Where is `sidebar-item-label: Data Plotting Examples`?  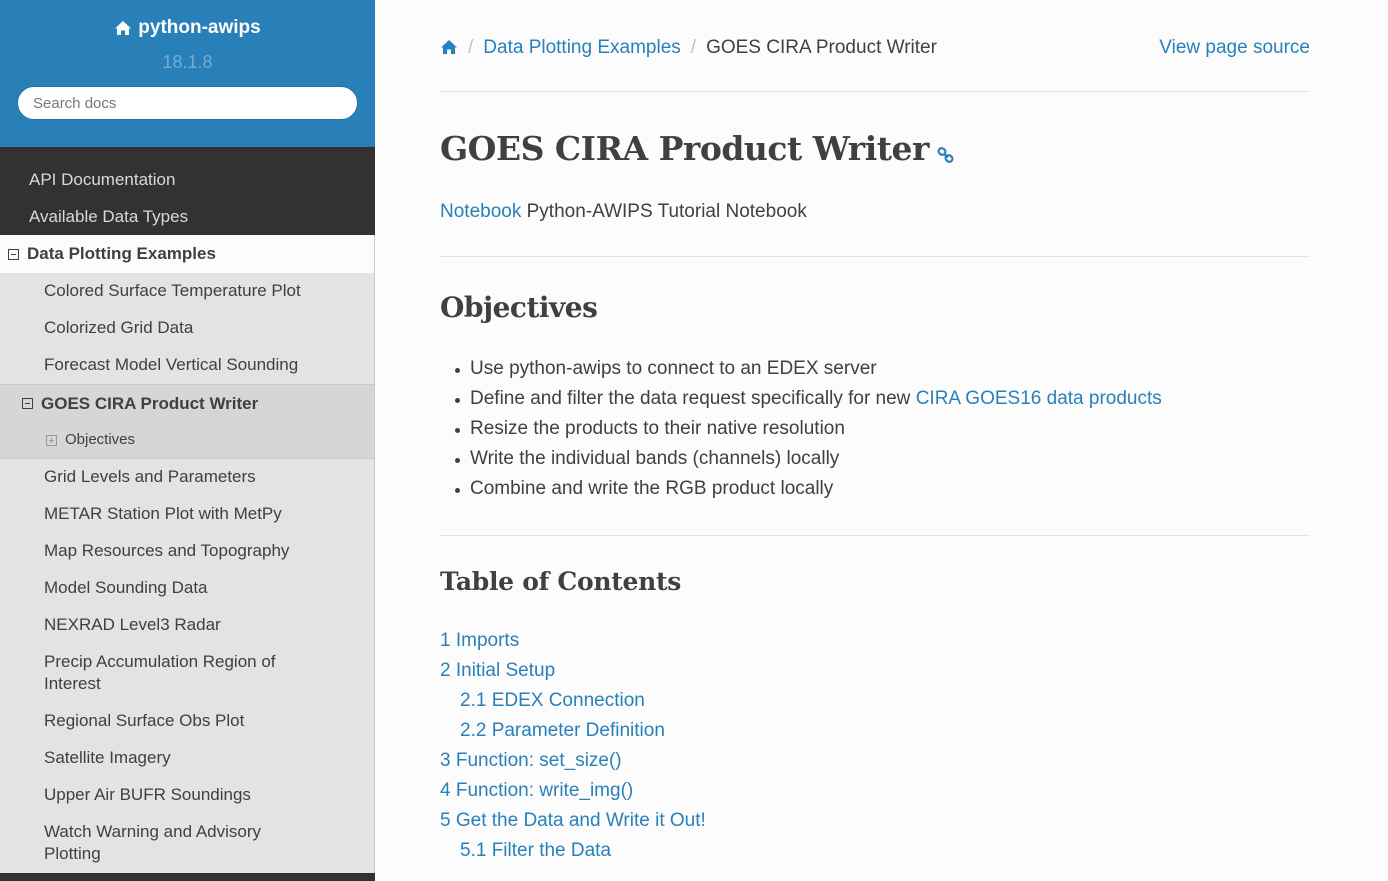 sidebar-item-label: Data Plotting Examples is located at coordinates (121, 253).